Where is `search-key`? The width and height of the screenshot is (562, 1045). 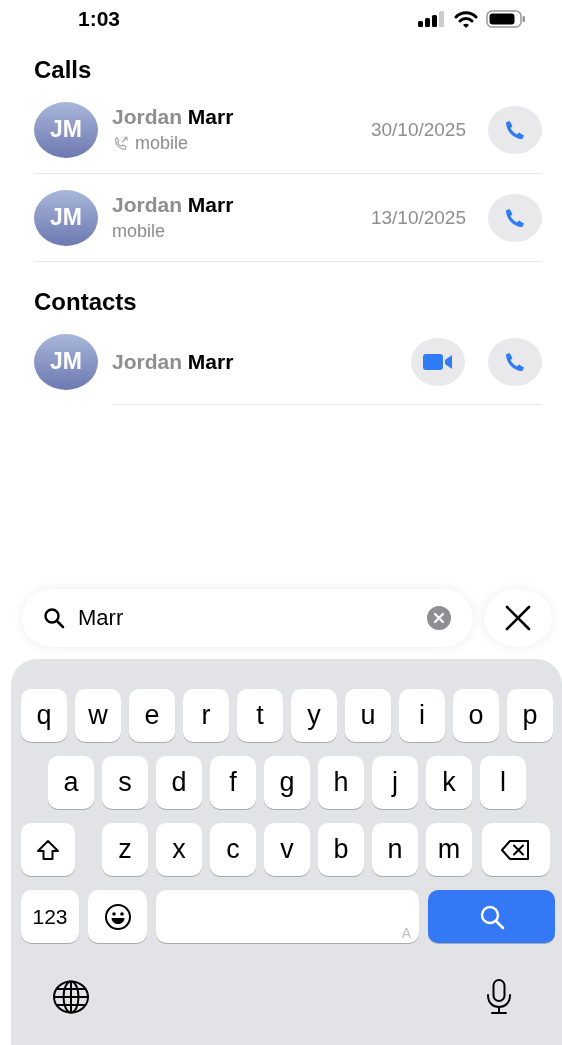 search-key is located at coordinates (491, 916).